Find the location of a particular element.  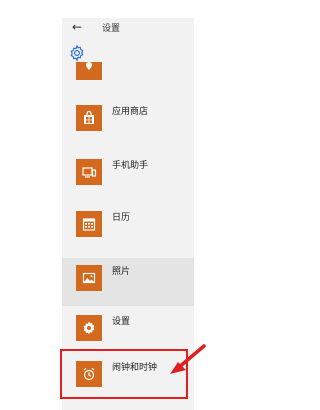

list-item-store: 应用商店 is located at coordinates (128, 120).